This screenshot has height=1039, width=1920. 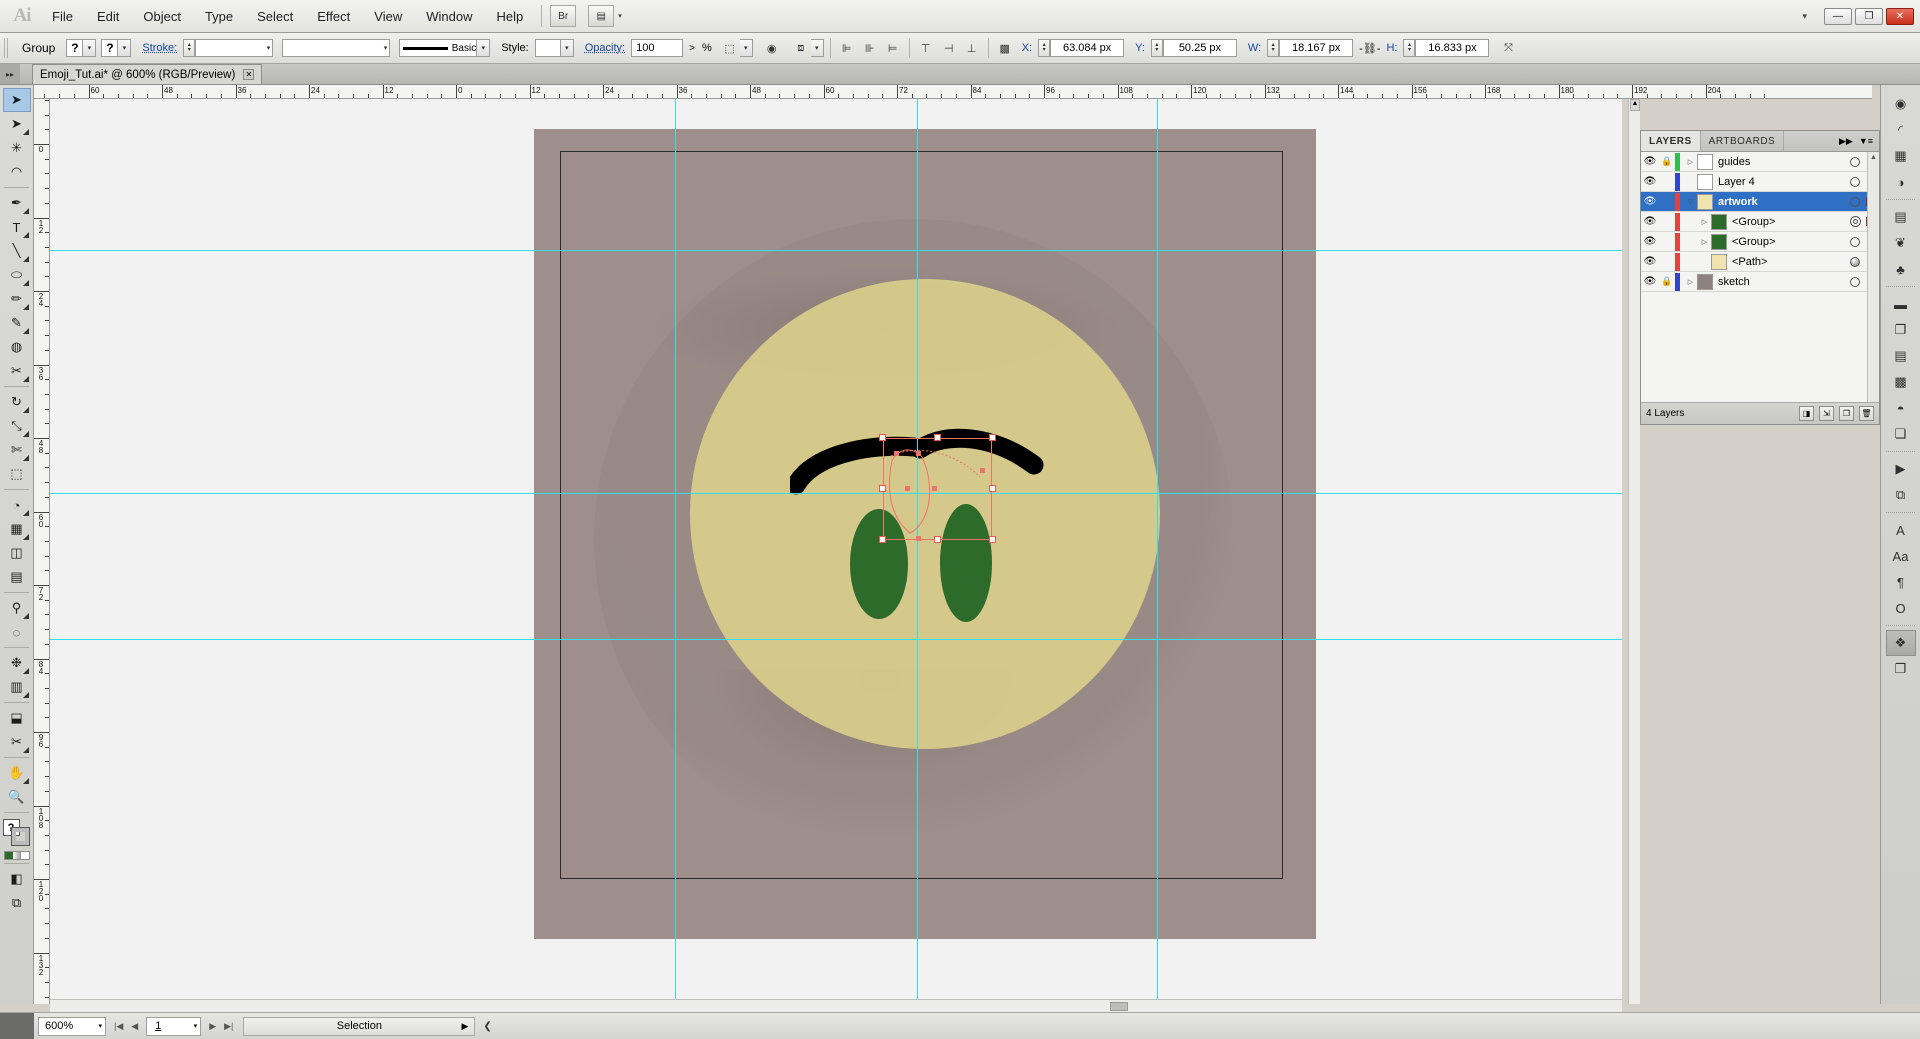 I want to click on make-clipping-mask-icon: ◨, so click(x=1806, y=413).